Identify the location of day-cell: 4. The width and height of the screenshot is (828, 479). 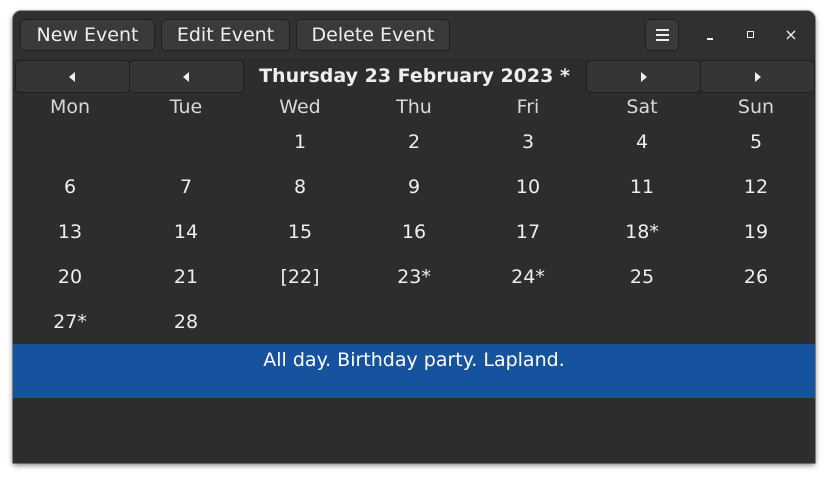
(642, 142).